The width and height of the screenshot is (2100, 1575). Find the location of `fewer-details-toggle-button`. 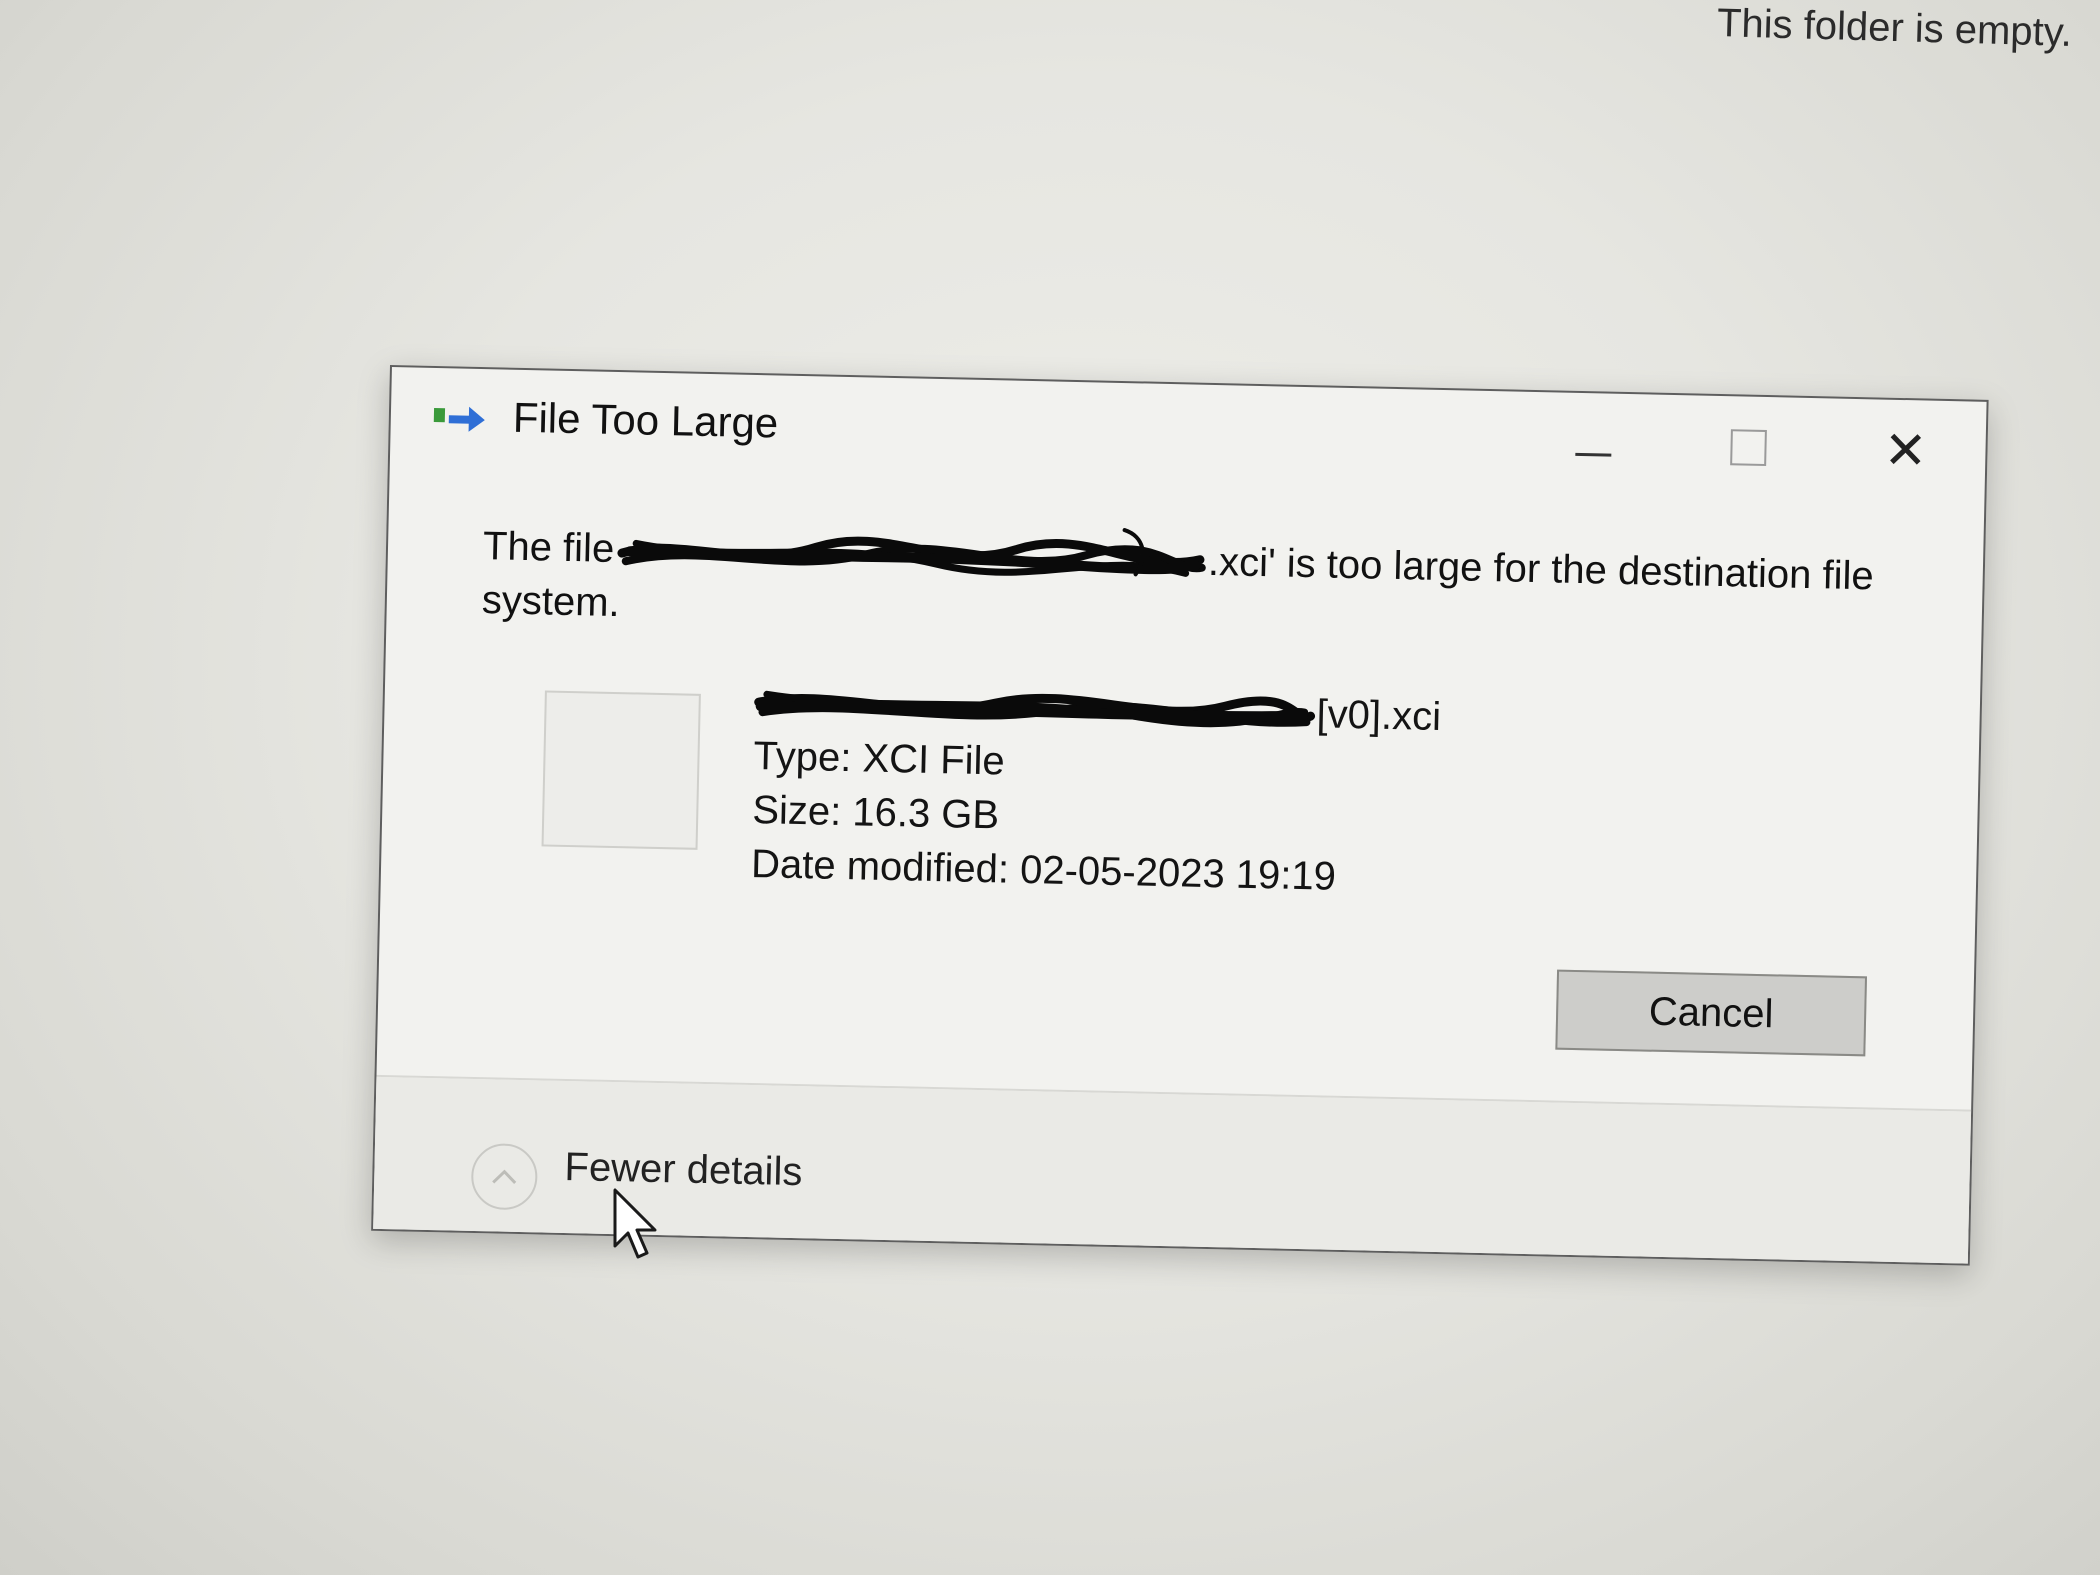

fewer-details-toggle-button is located at coordinates (504, 1176).